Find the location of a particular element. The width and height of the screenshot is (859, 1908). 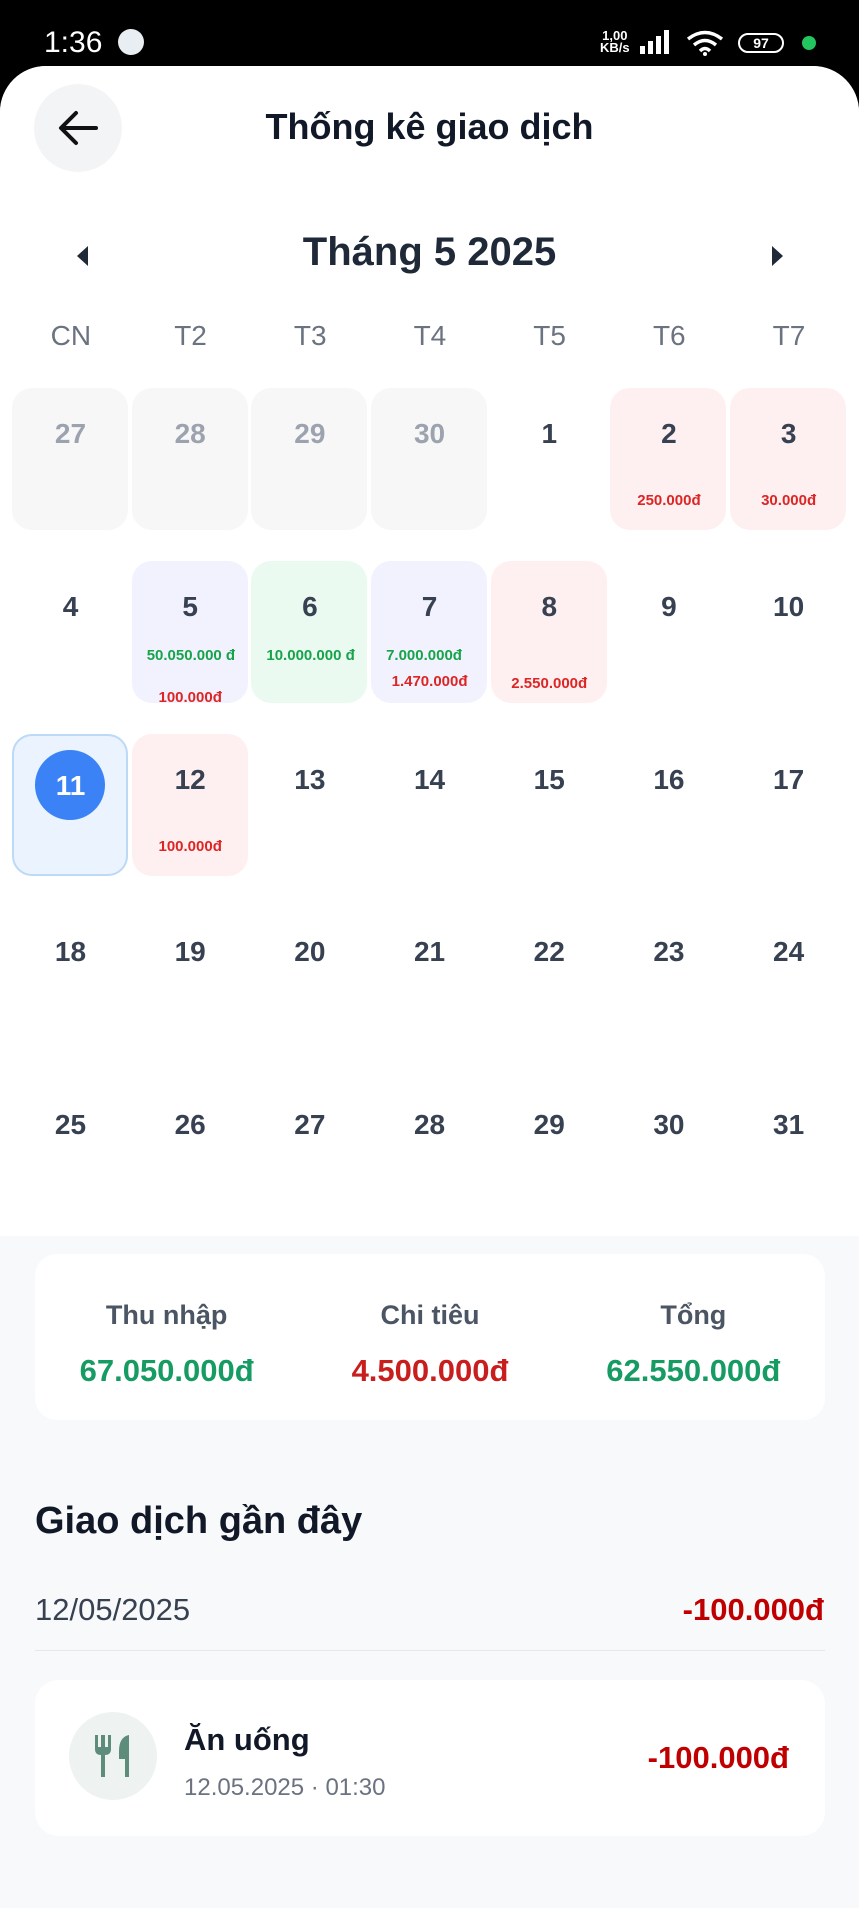

income-value: 67.050.000đ is located at coordinates (166, 1370).